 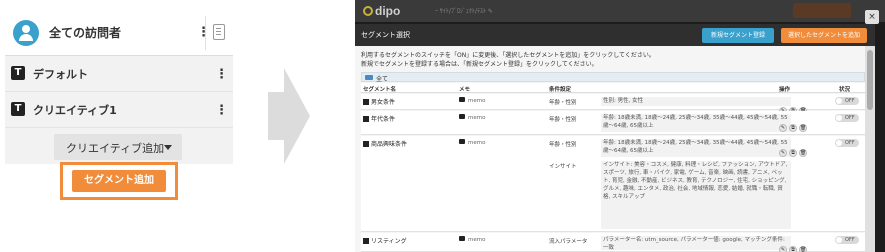 What do you see at coordinates (369, 77) in the screenshot?
I see `folder-icon` at bounding box center [369, 77].